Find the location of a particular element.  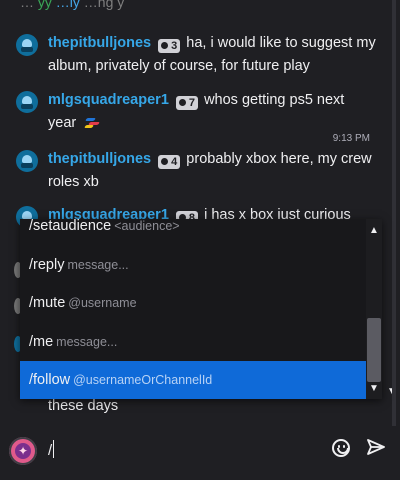

command-argument: <audience> is located at coordinates (147, 226).